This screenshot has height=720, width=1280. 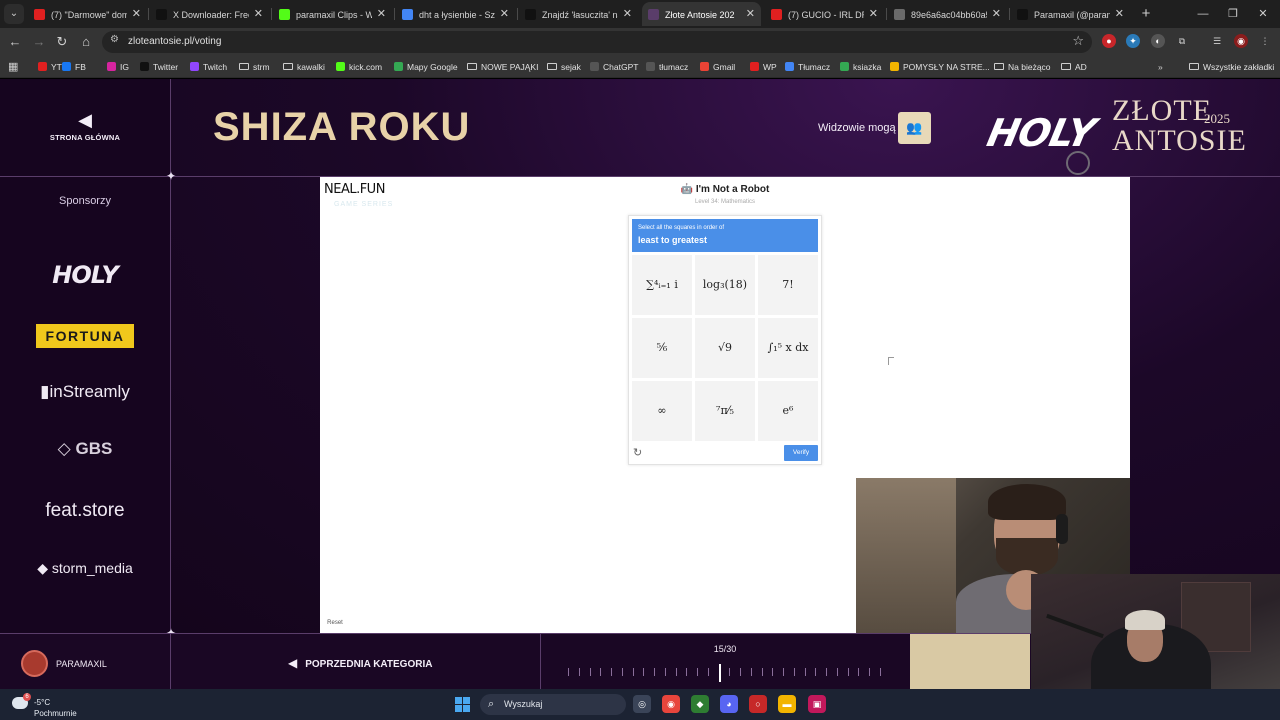 I want to click on extensions-puzzle-icon: ⧉, so click(x=1182, y=41).